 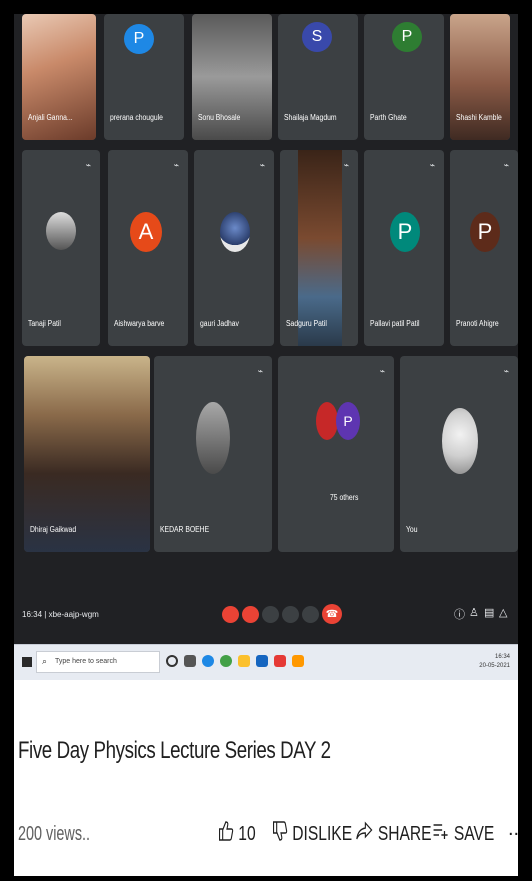 I want to click on store-icon, so click(x=262, y=661).